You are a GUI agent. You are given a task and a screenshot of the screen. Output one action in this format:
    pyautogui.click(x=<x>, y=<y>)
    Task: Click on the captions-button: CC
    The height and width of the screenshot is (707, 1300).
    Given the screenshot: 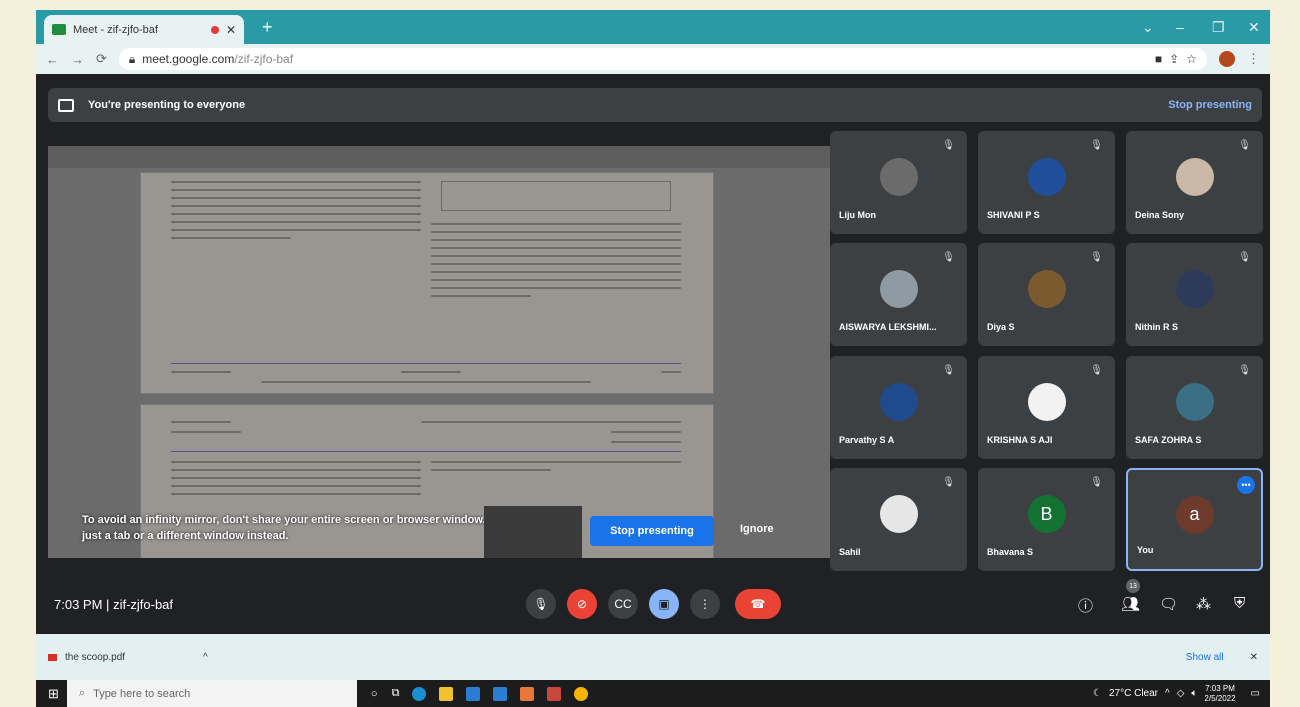 What is the action you would take?
    pyautogui.click(x=623, y=604)
    